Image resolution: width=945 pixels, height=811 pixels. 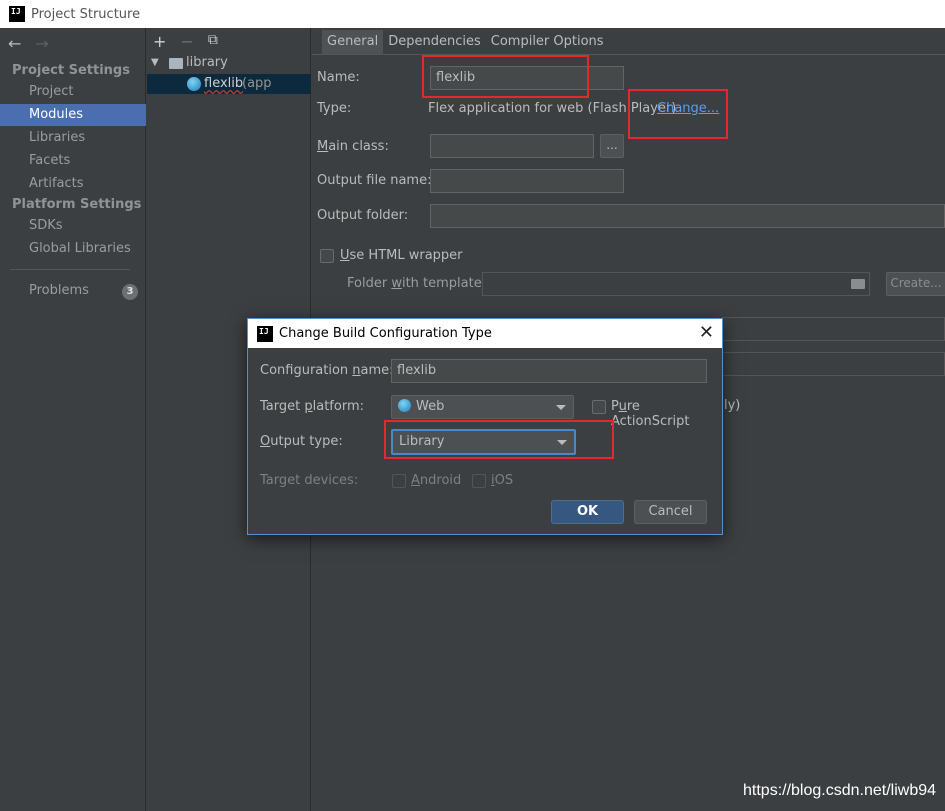 What do you see at coordinates (265, 441) in the screenshot?
I see `mnemonic: O` at bounding box center [265, 441].